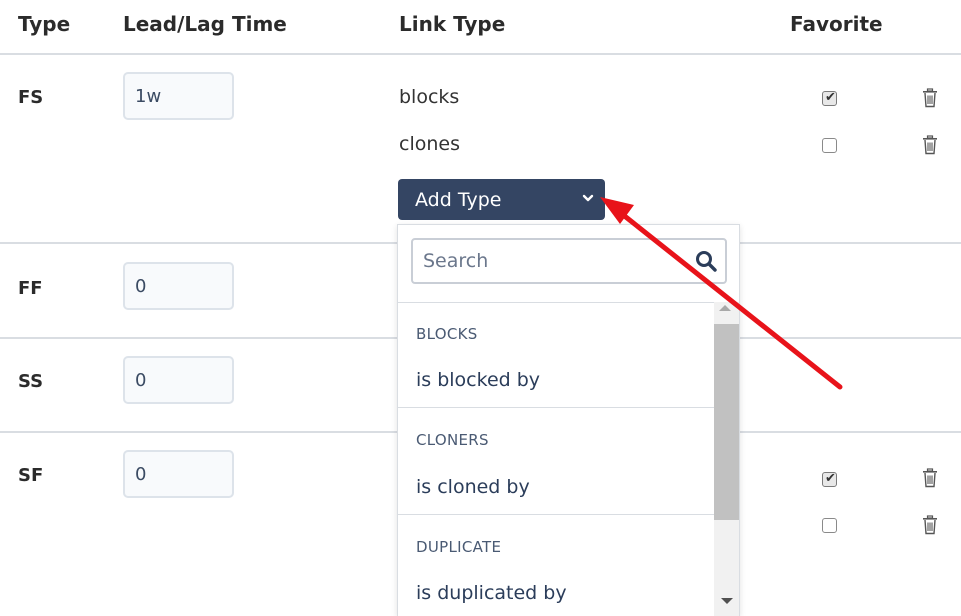 This screenshot has height=616, width=961. I want to click on header-divider, so click(480, 54).